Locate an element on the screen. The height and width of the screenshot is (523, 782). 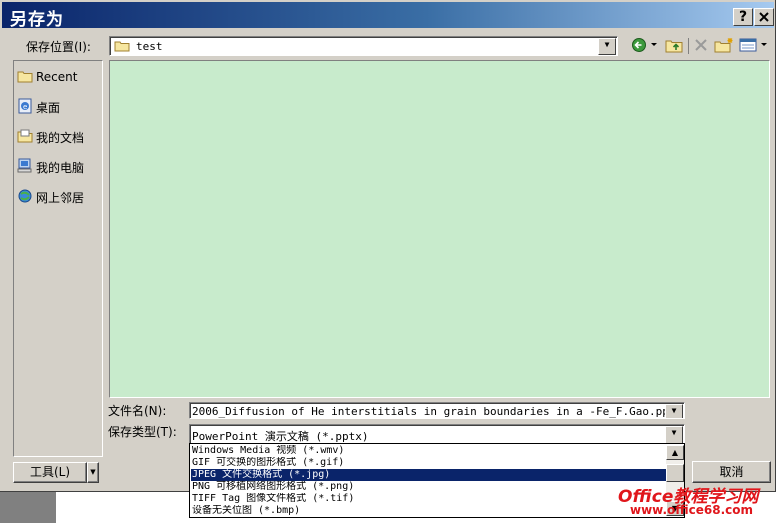
dialog-title: 另存为 is located at coordinates (37, 20).